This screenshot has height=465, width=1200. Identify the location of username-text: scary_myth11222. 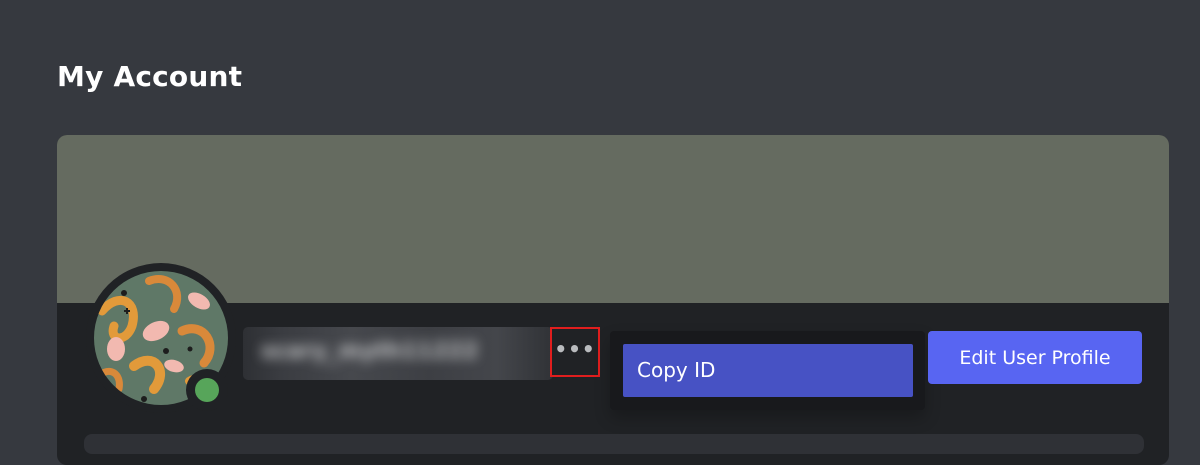
(370, 351).